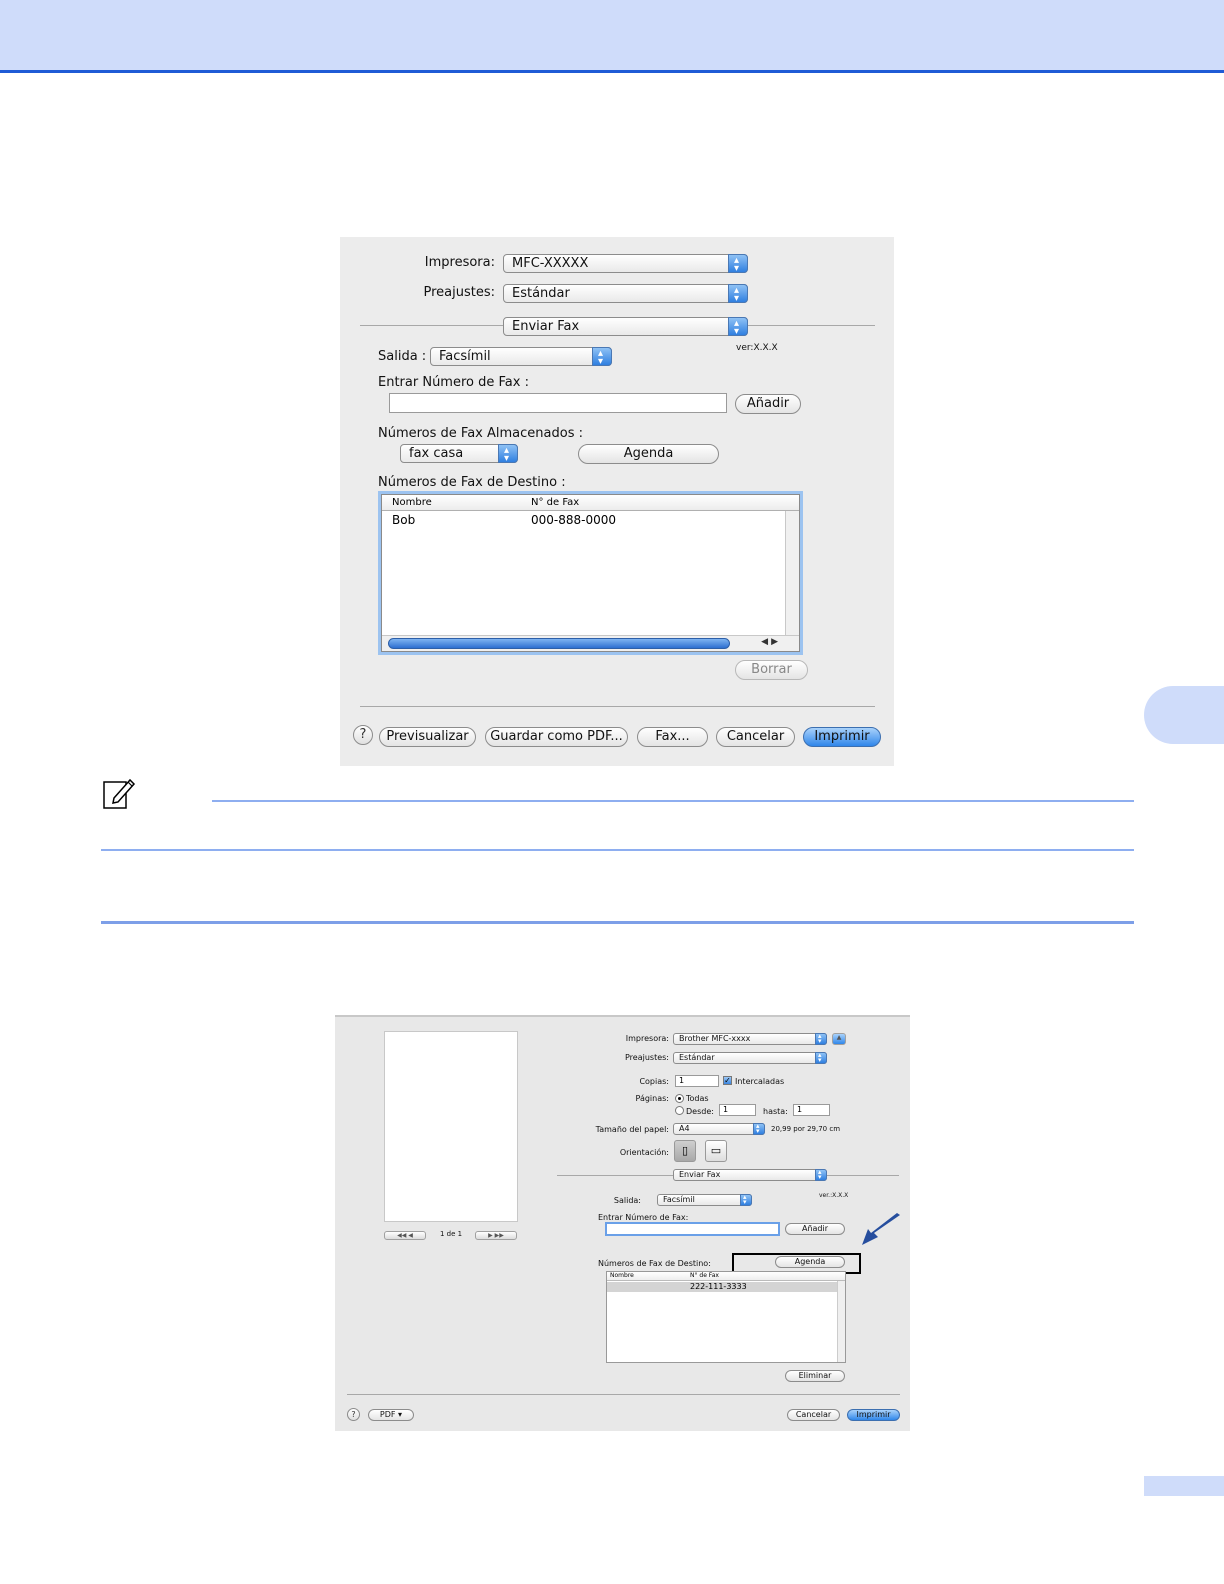 Image resolution: width=1224 pixels, height=1584 pixels. I want to click on expand-triangle-icon: ▲, so click(839, 1039).